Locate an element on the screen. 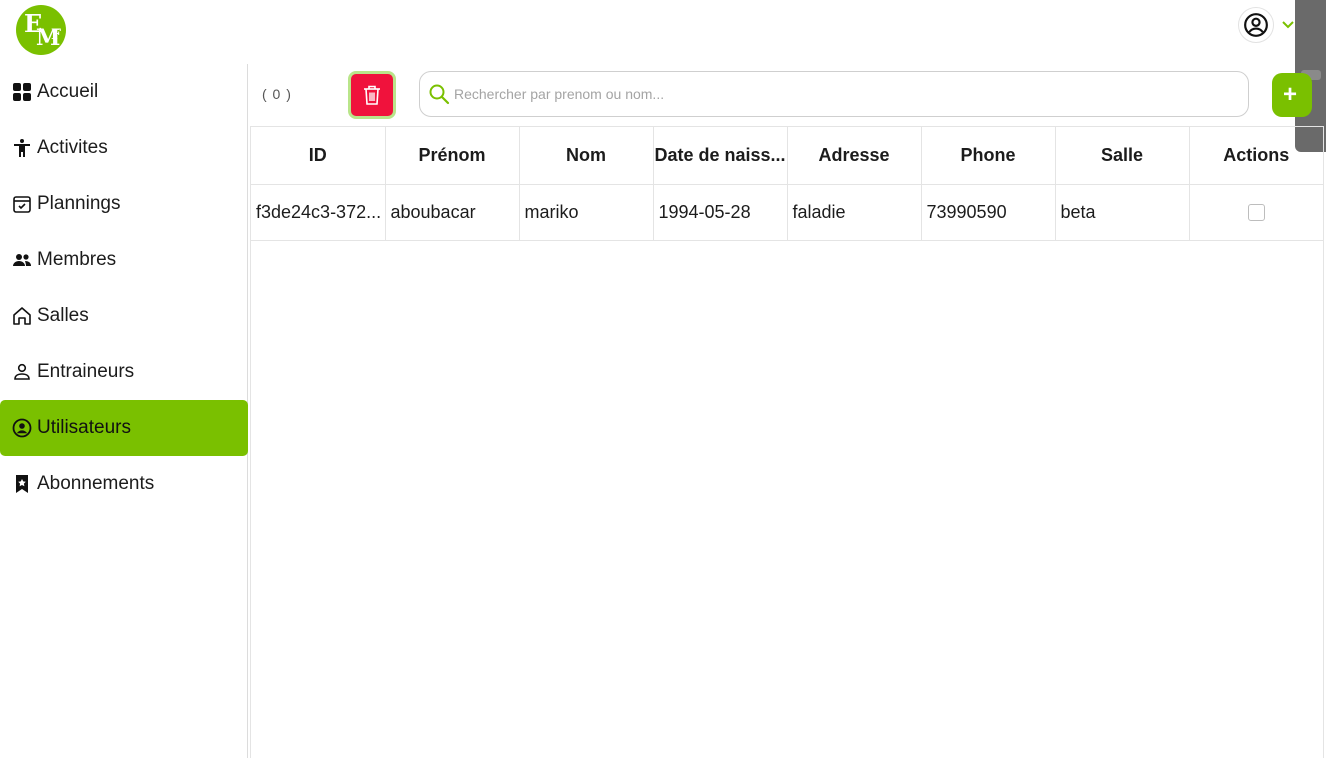  sidebar-item-utilisateurs: Utilisateurs is located at coordinates (124, 428).